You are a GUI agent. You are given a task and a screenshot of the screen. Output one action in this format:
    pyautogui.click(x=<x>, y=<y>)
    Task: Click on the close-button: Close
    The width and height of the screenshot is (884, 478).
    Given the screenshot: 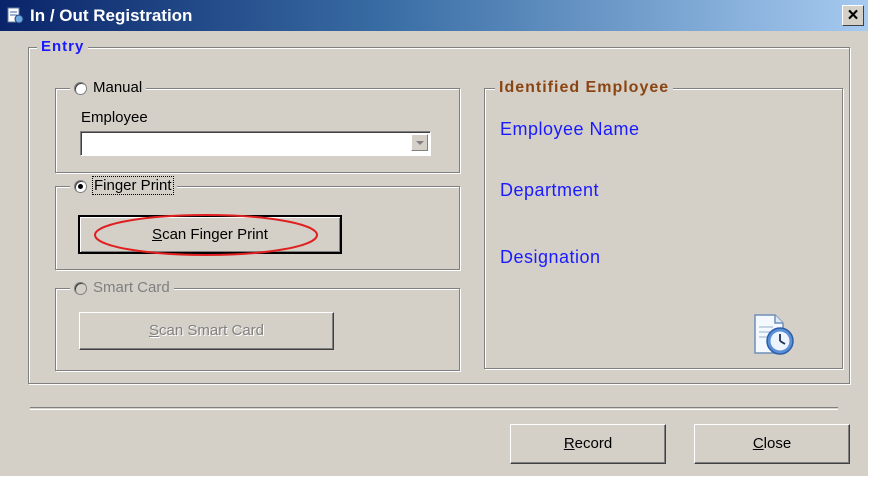 What is the action you would take?
    pyautogui.click(x=772, y=444)
    